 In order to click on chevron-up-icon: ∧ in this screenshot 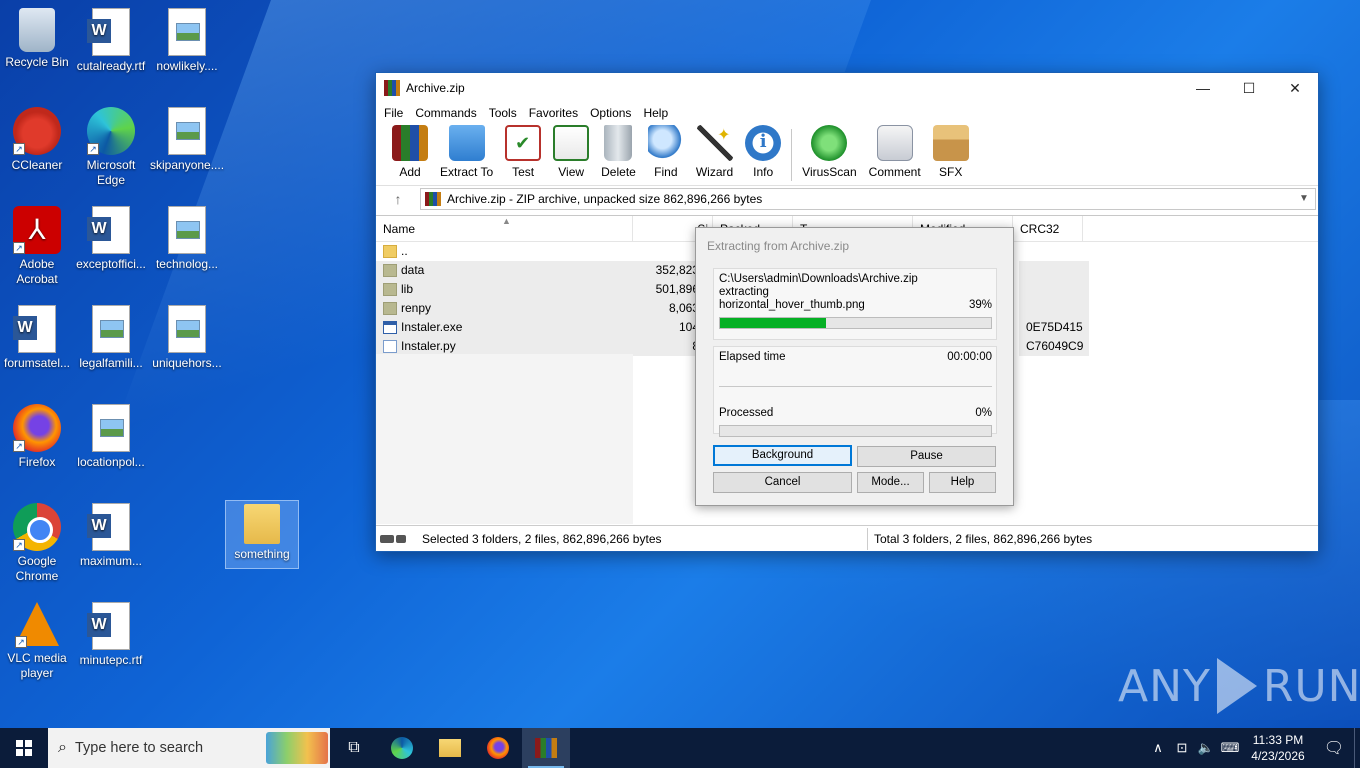, I will do `click(1158, 748)`.